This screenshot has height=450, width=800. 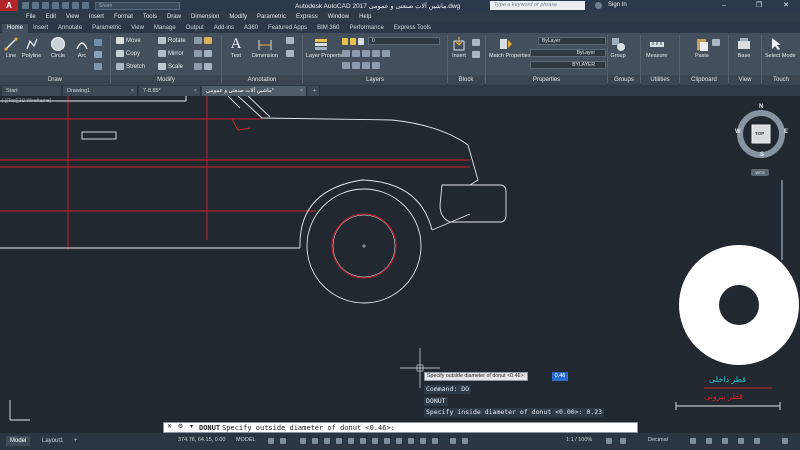 I want to click on model-space-toggle: MODEL, so click(x=246, y=440).